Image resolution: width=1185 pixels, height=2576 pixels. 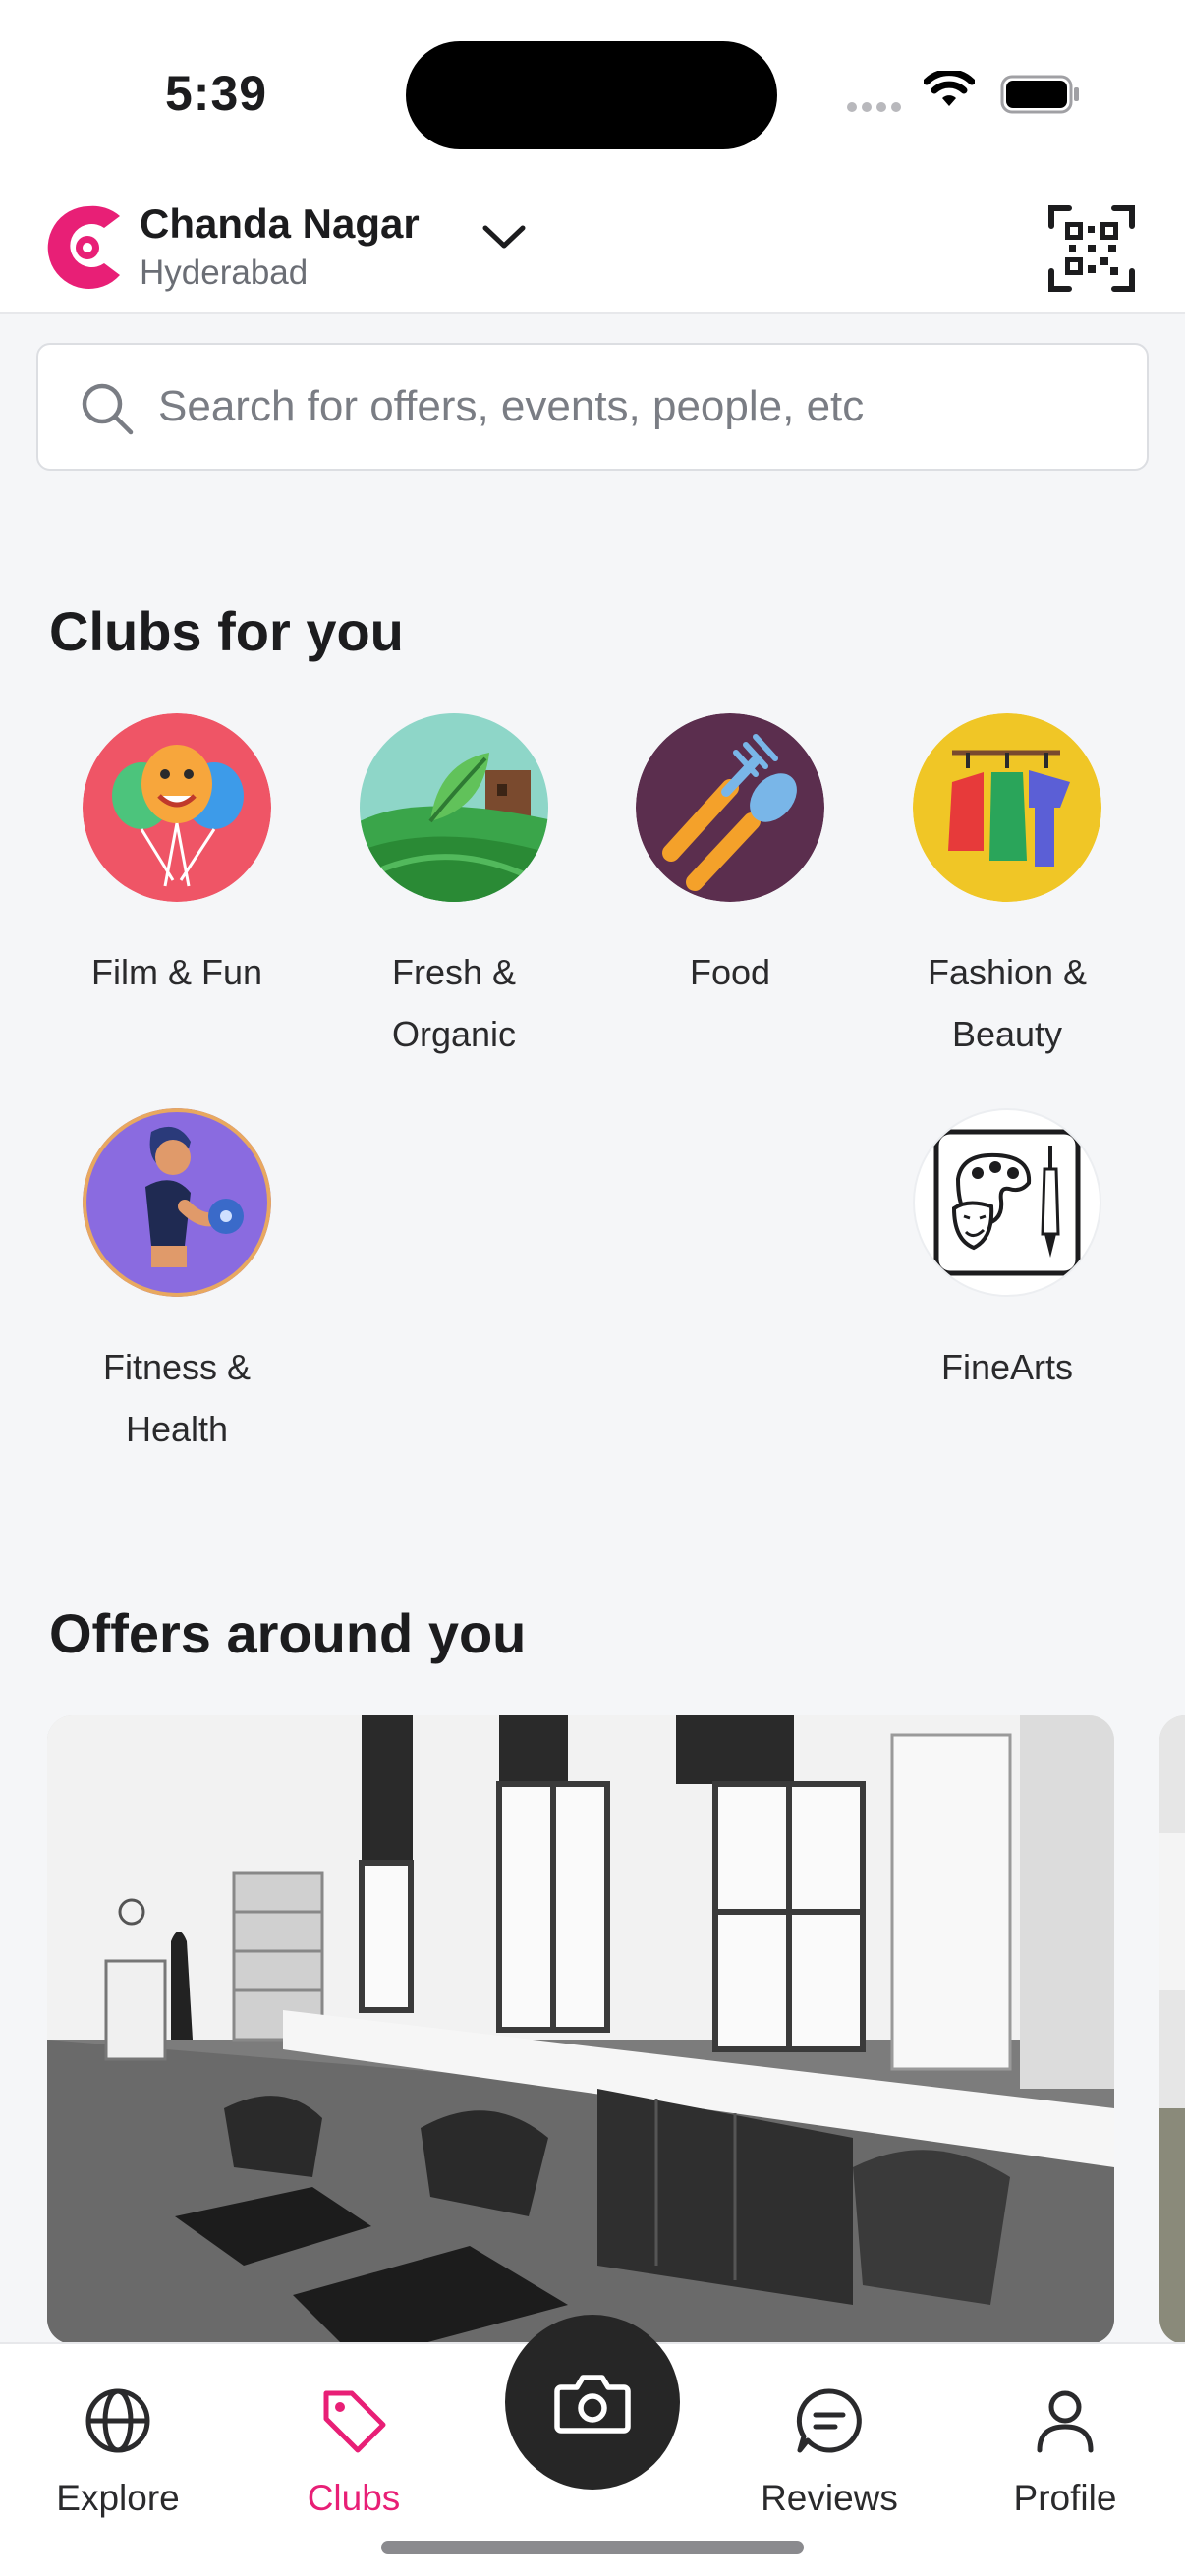 What do you see at coordinates (280, 224) in the screenshot?
I see `location-name: Chanda Nagar` at bounding box center [280, 224].